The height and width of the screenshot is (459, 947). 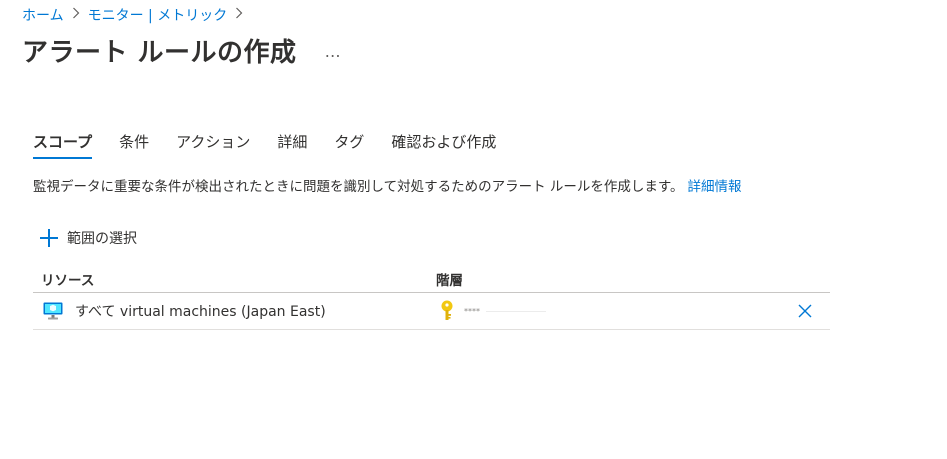 I want to click on tab-scope: スコープ, so click(x=63, y=145).